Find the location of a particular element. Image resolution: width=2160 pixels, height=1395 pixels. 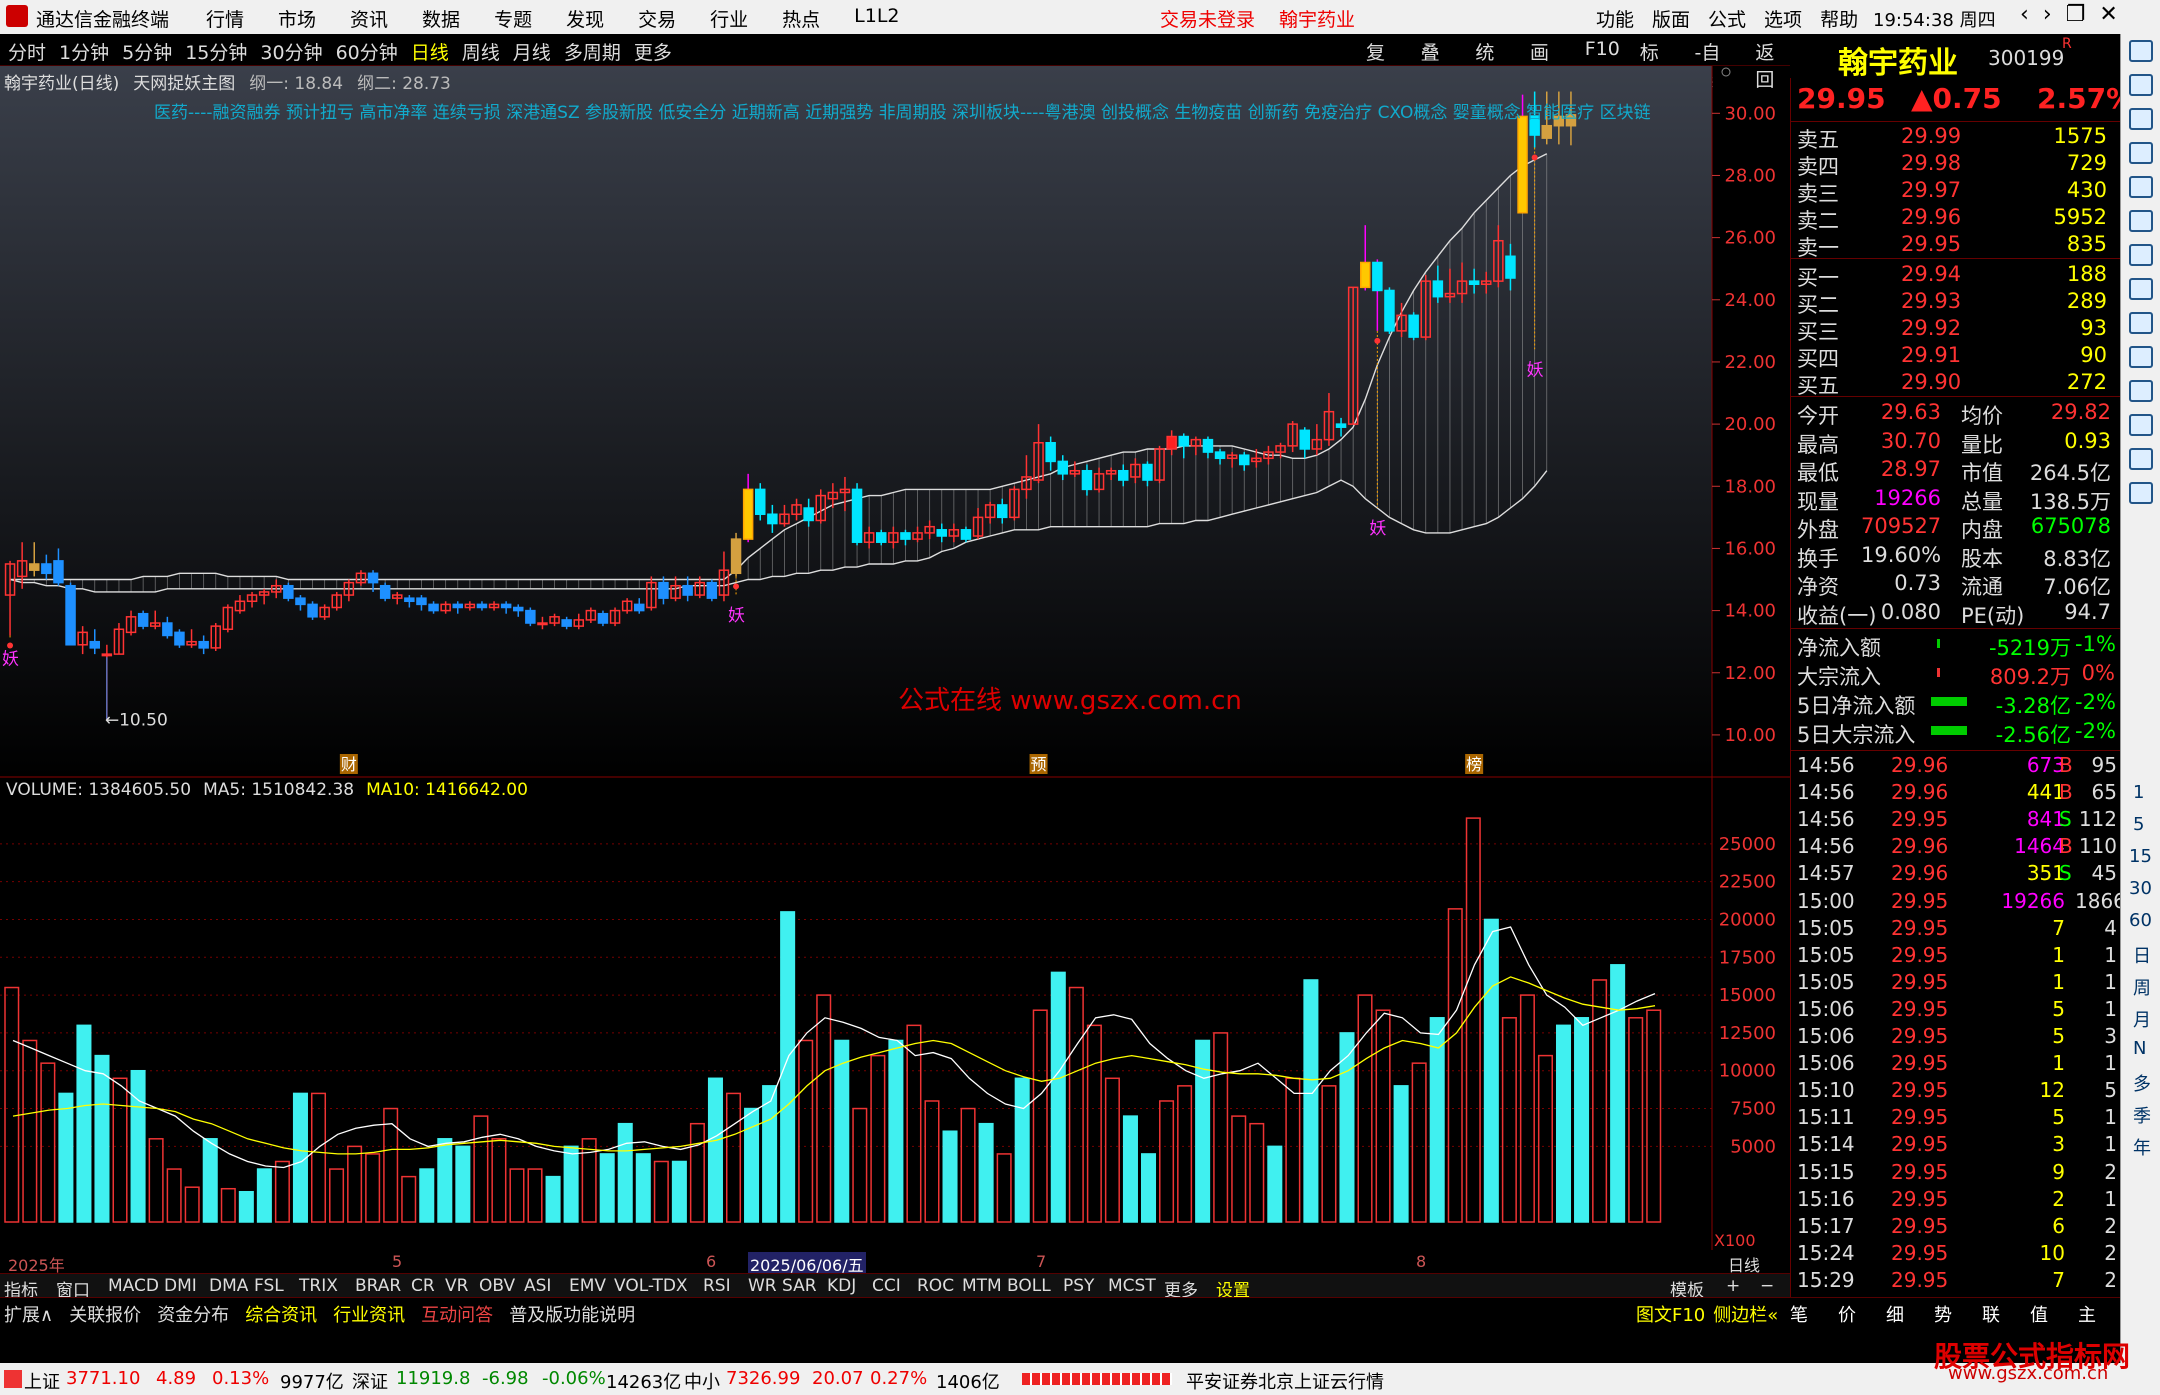

period-4: 30分钟 is located at coordinates (291, 51).